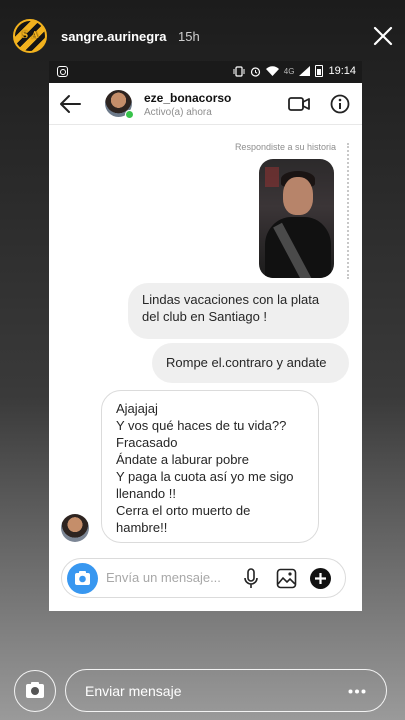 The height and width of the screenshot is (720, 405). What do you see at coordinates (147, 442) in the screenshot?
I see `message-line: Fracasado` at bounding box center [147, 442].